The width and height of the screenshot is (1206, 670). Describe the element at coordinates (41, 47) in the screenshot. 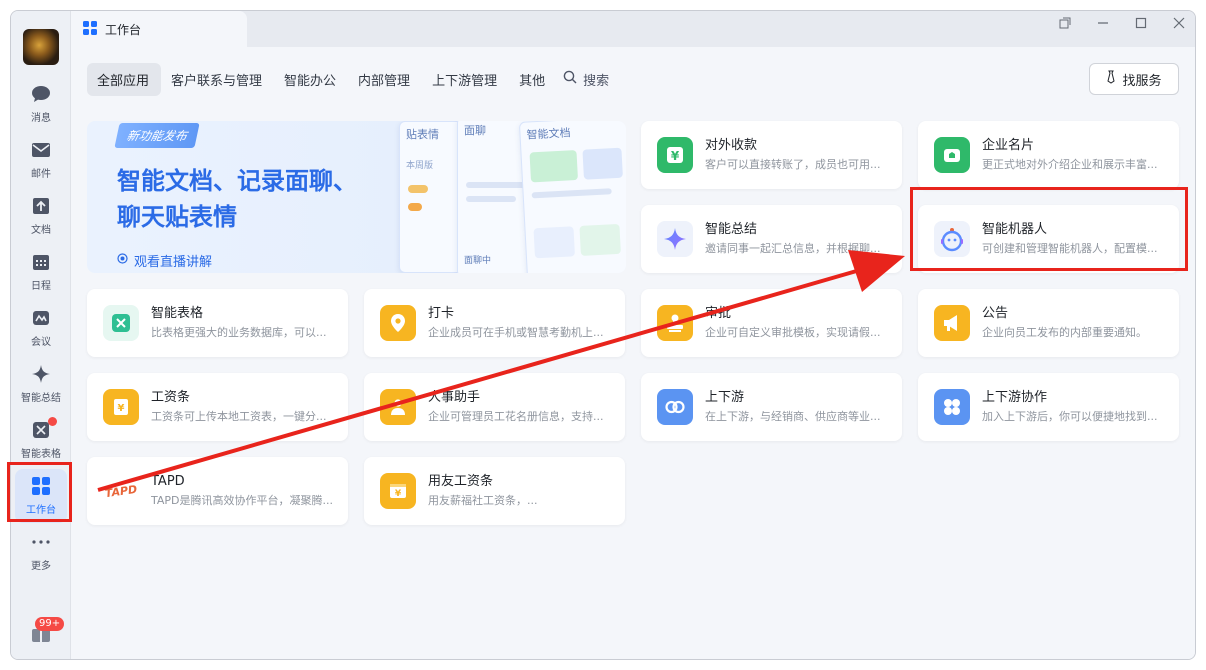

I see `avatar` at that location.